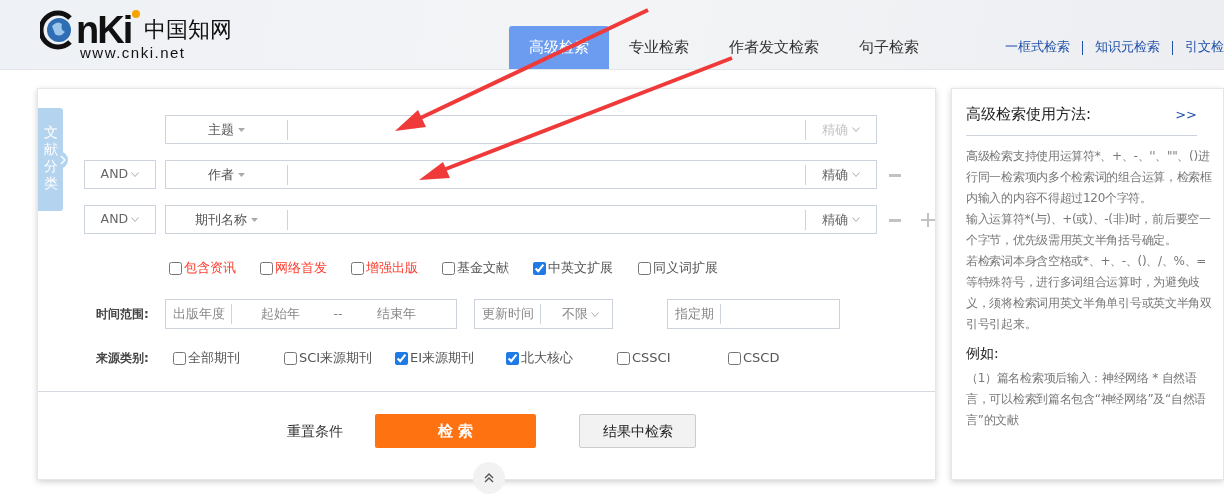  I want to click on help-text: 高级检索支持使用运算符*、+、-、''、""、()进行同一检索项内多个检索词的组合运算，检索框内输入的内容不得超过120个字符。, so click(1089, 177).